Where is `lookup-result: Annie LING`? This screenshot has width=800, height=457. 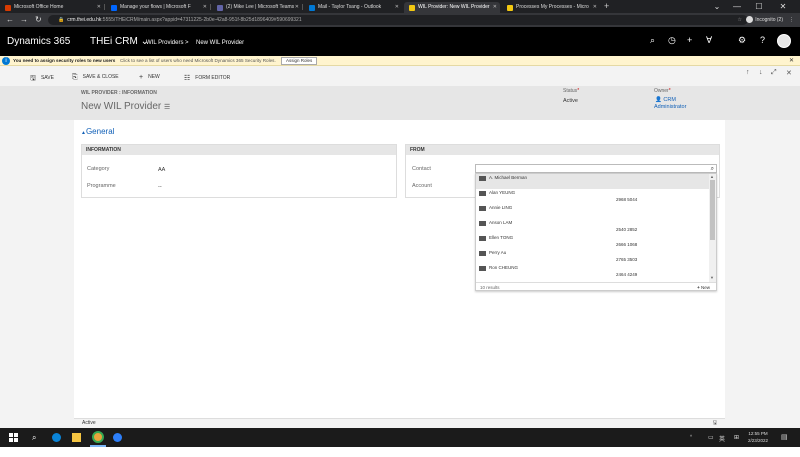 lookup-result: Annie LING is located at coordinates (592, 211).